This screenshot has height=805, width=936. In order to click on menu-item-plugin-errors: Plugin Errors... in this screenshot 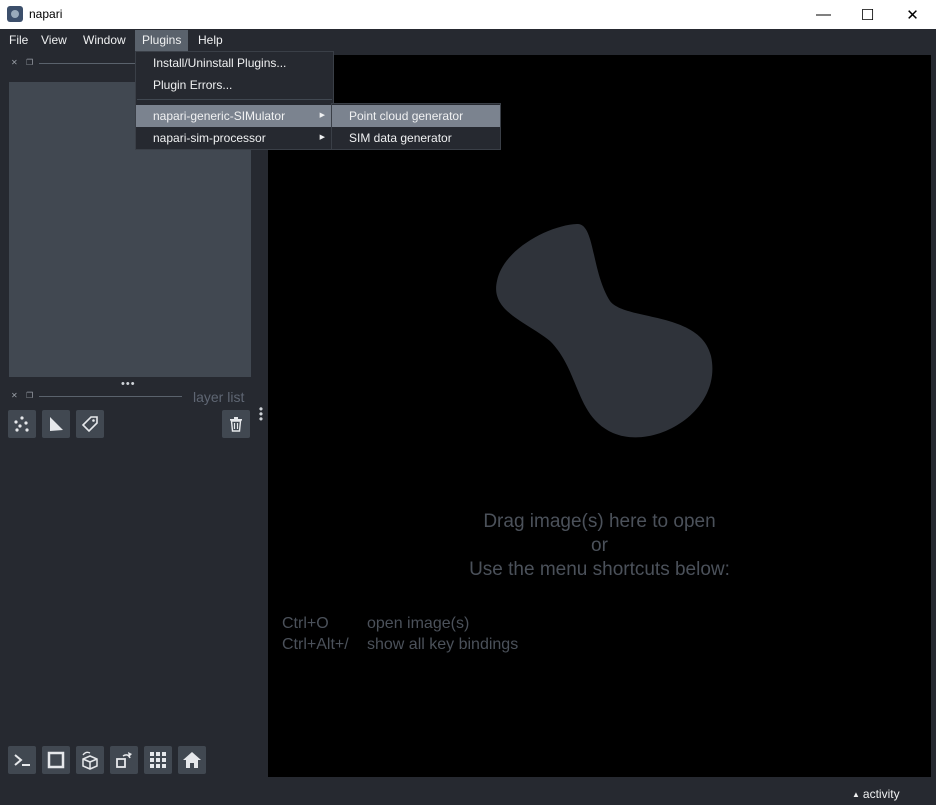, I will do `click(234, 85)`.